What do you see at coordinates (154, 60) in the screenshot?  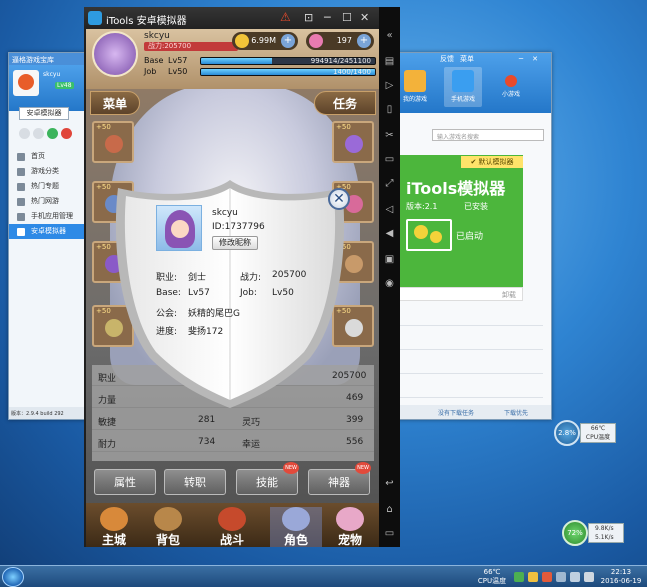 I see `base-label: Base` at bounding box center [154, 60].